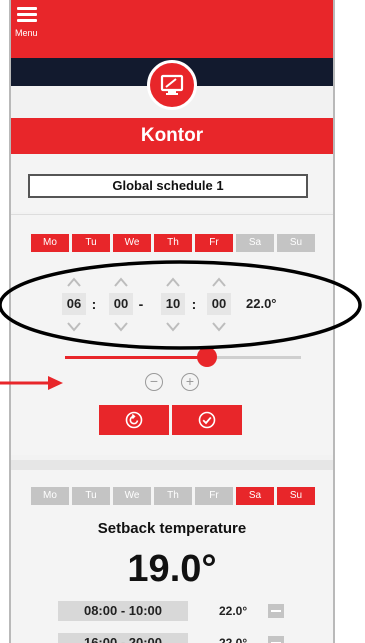 This screenshot has height=643, width=365. Describe the element at coordinates (55, 383) in the screenshot. I see `pointer-arrowhead` at that location.